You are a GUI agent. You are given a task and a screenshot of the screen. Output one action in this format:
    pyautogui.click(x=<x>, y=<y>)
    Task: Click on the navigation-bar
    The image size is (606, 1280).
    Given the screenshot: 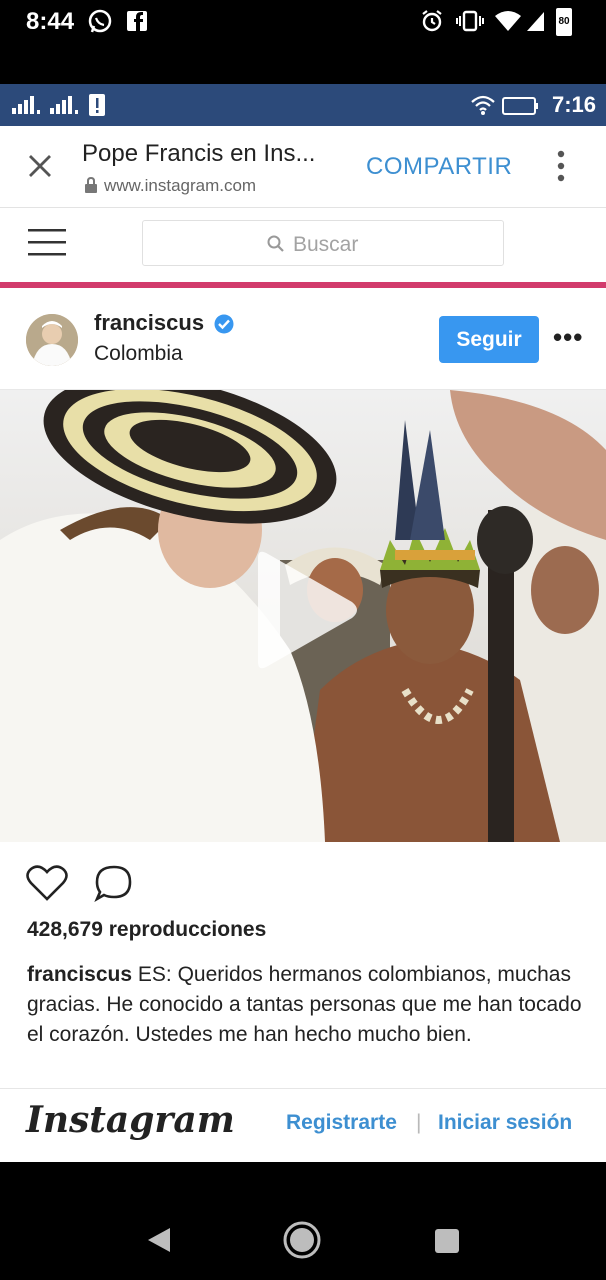 What is the action you would take?
    pyautogui.click(x=303, y=1221)
    